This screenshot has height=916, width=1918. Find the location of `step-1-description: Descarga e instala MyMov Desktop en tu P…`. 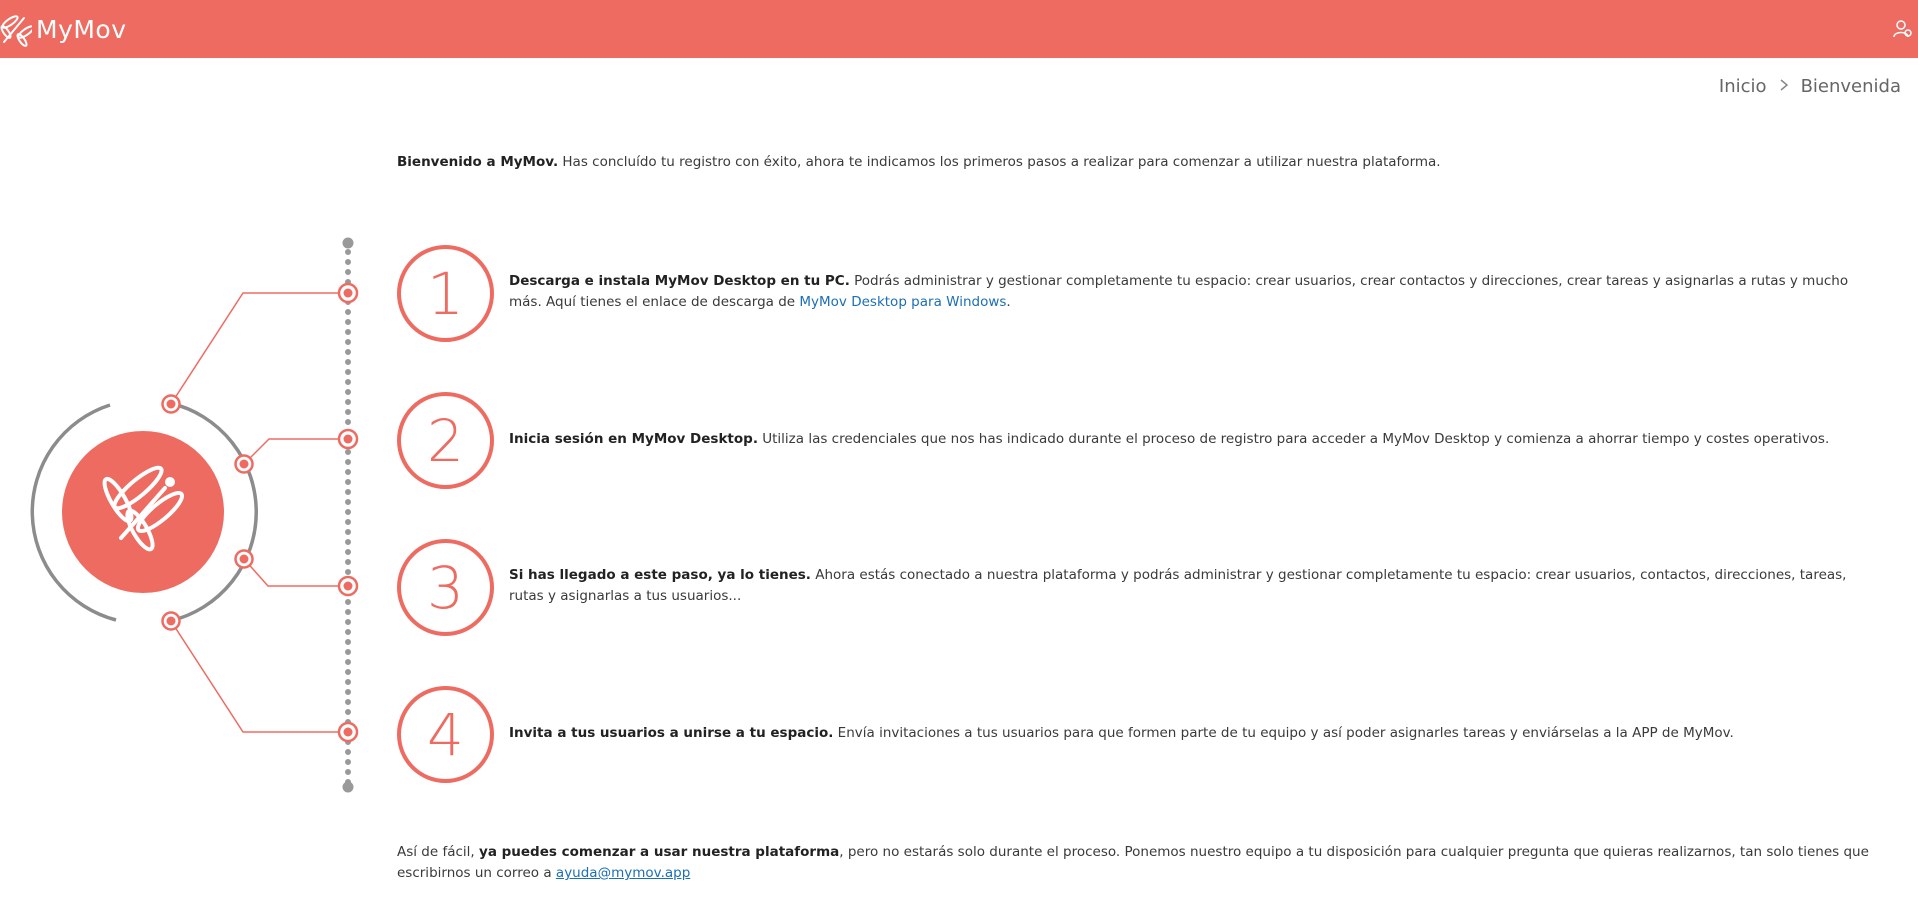

step-1-description: Descarga e instala MyMov Desktop en tu P… is located at coordinates (1196, 292).